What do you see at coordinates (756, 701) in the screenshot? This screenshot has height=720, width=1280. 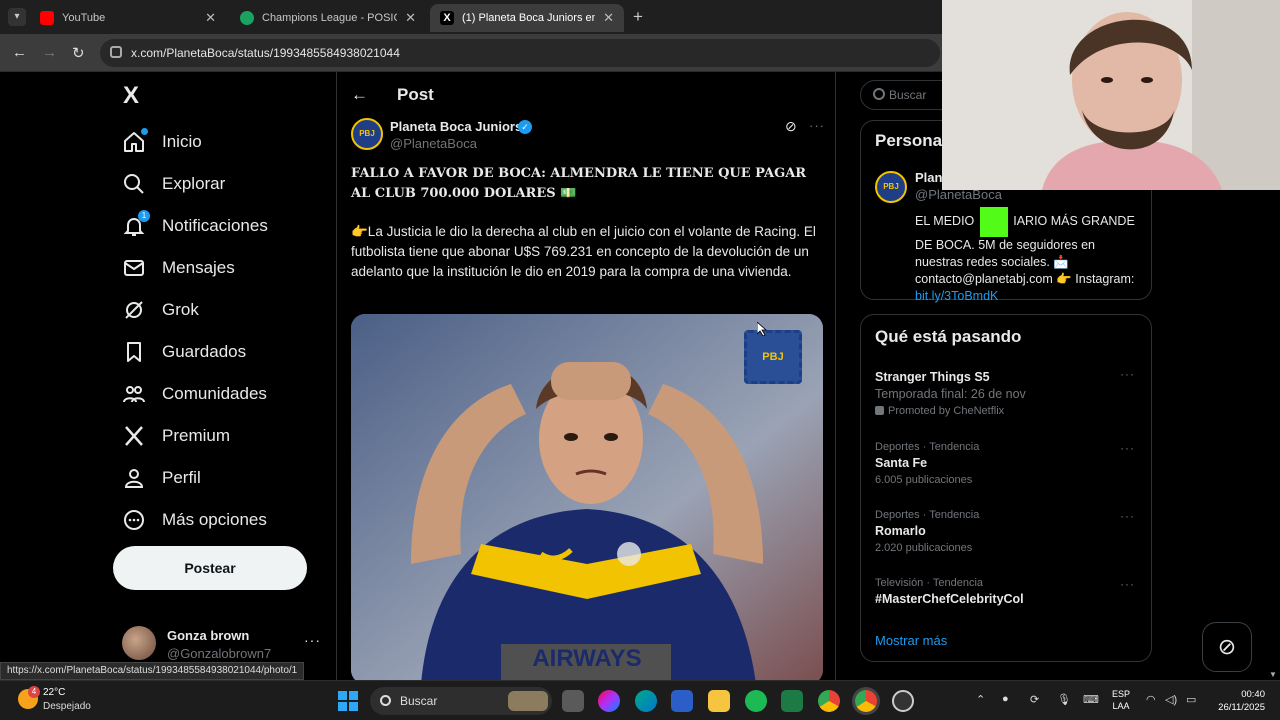 I see `spotify-icon` at bounding box center [756, 701].